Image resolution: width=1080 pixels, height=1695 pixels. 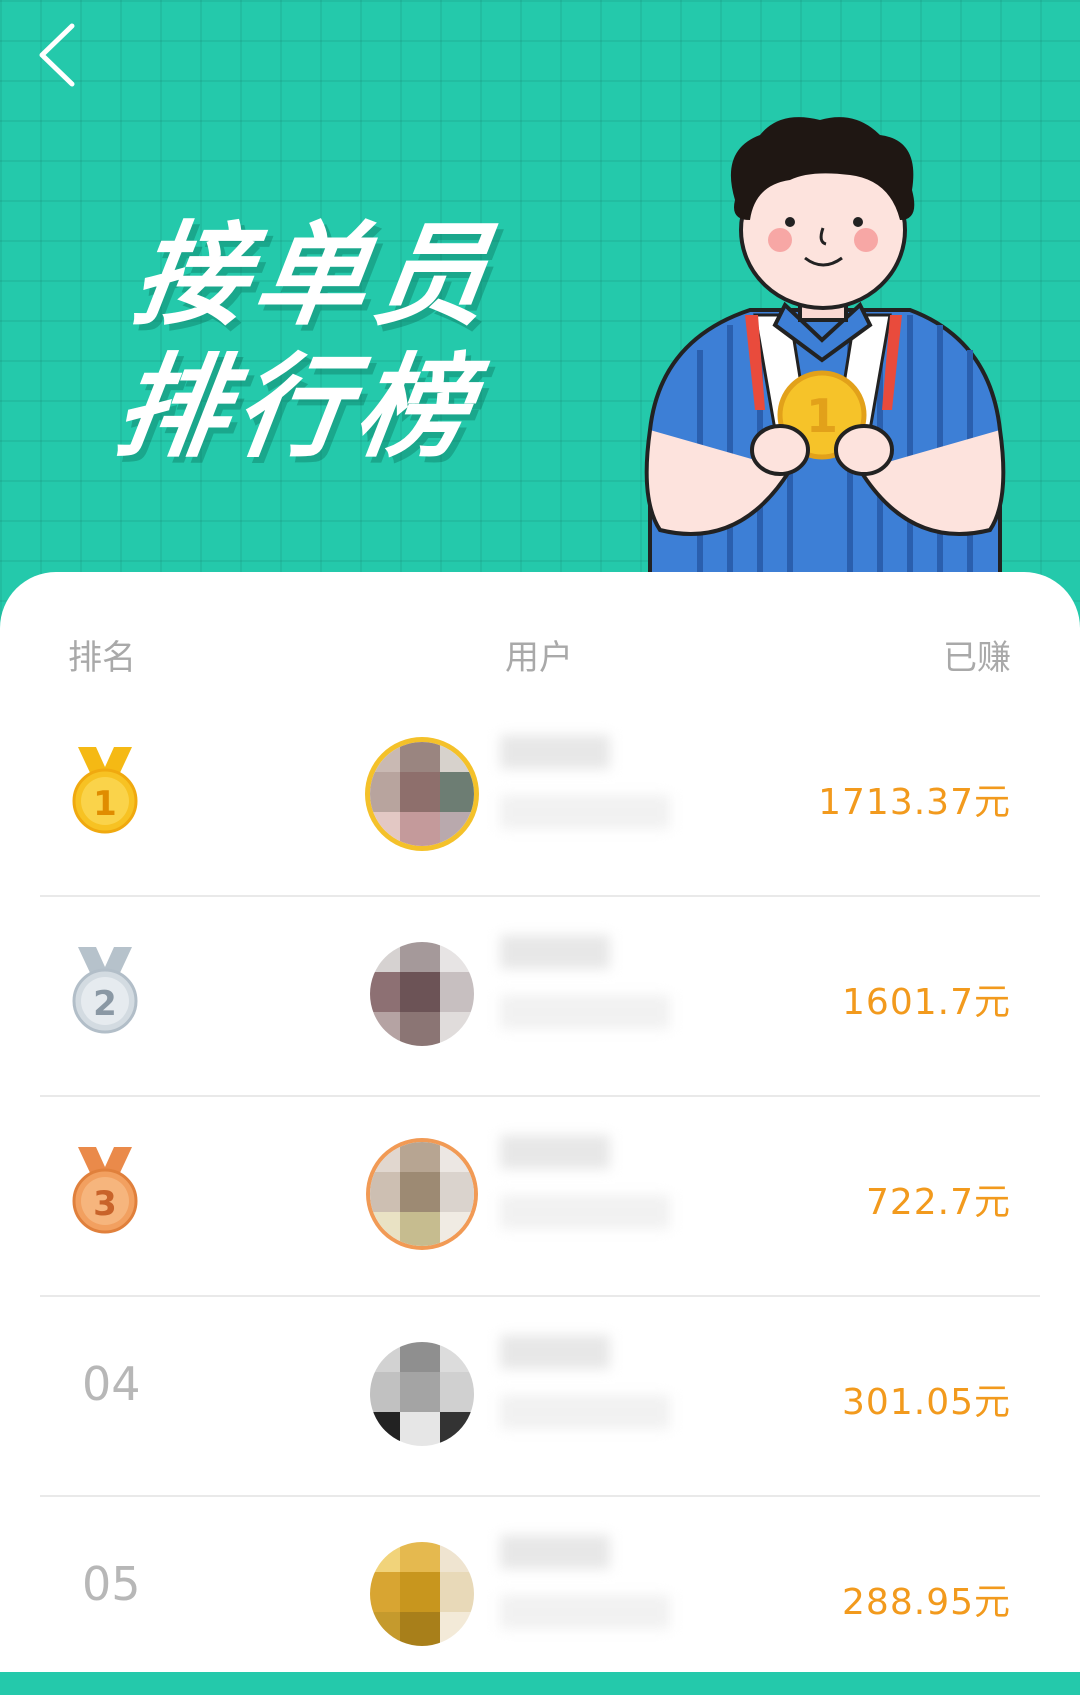 What do you see at coordinates (938, 1202) in the screenshot?
I see `earned-amount: 722.7元` at bounding box center [938, 1202].